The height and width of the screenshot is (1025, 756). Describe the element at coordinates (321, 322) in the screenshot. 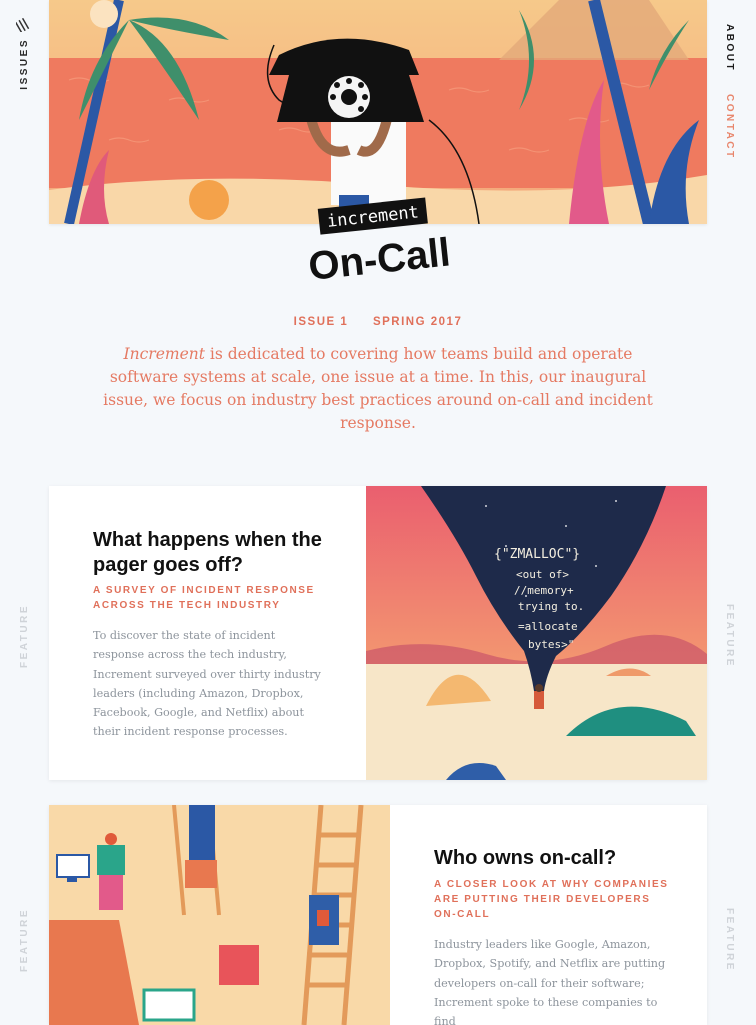

I see `issue-number: ISSUE 1` at that location.